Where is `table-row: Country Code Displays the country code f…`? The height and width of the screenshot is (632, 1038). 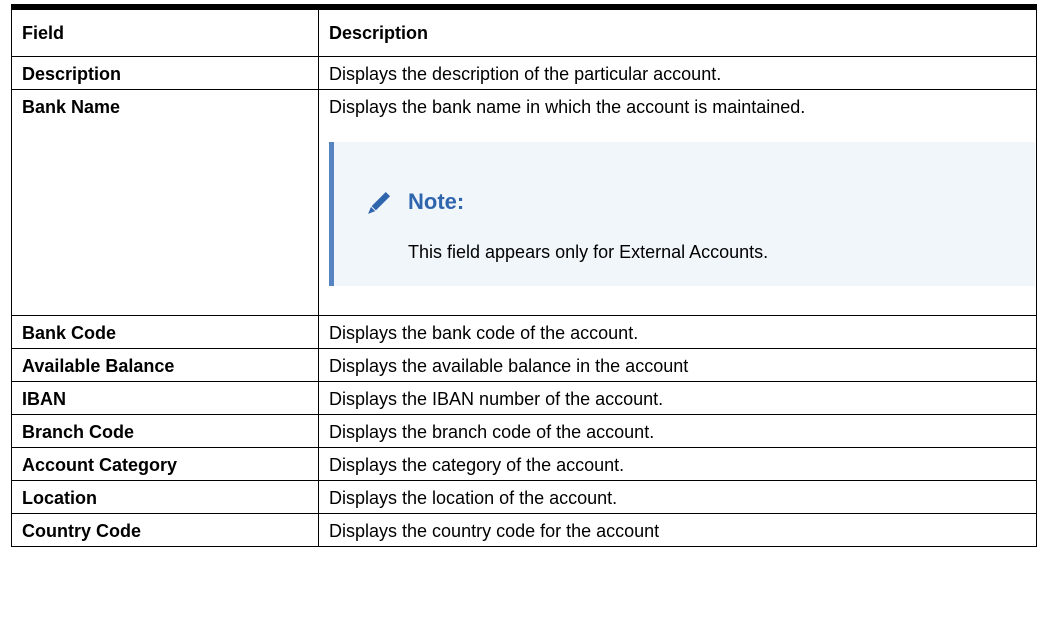
table-row: Country Code Displays the country code f… is located at coordinates (524, 530).